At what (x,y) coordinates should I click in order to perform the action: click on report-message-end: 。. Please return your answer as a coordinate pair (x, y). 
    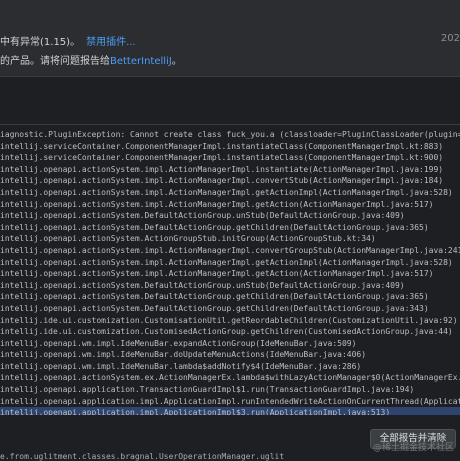
    Looking at the image, I should click on (176, 61).